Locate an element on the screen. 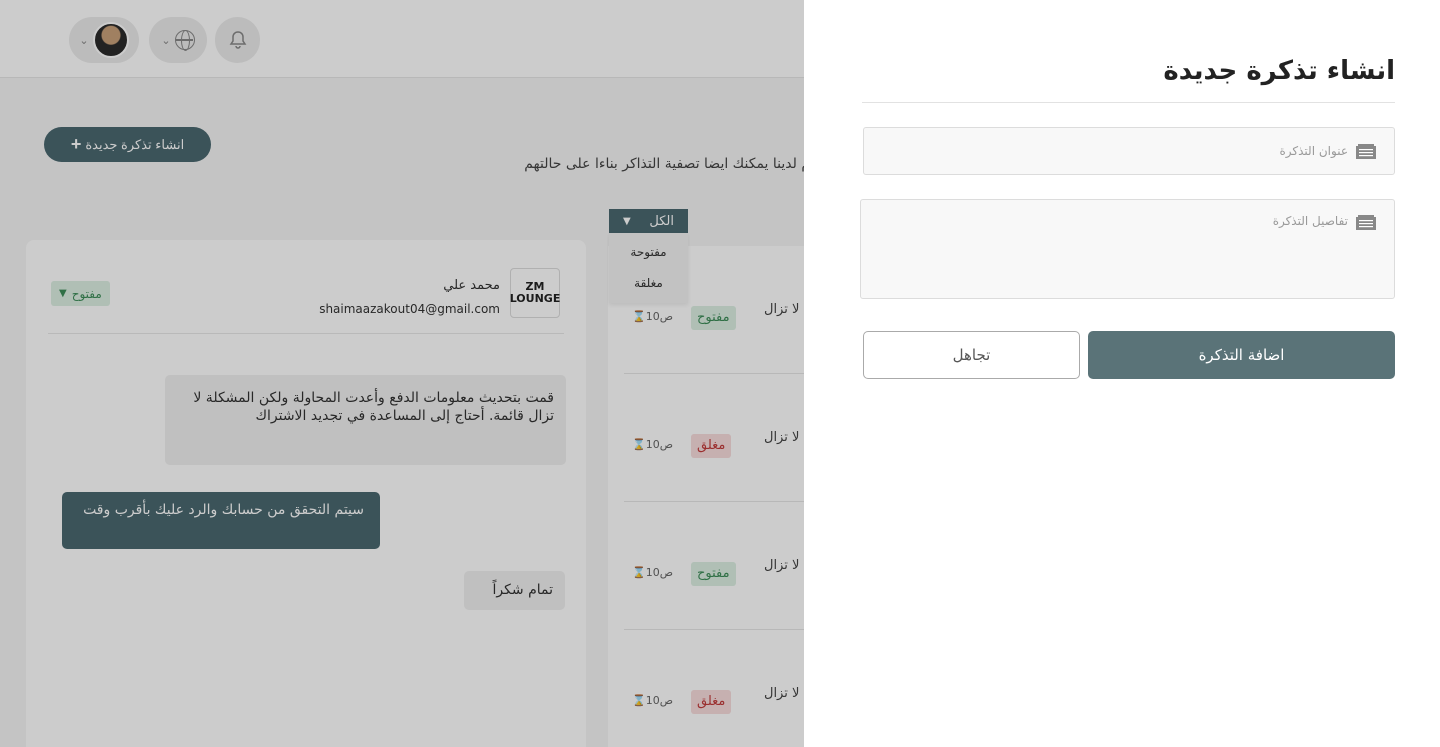 The image size is (1440, 747). drawer-title: انشاء تذكرة جديدة is located at coordinates (1279, 71).